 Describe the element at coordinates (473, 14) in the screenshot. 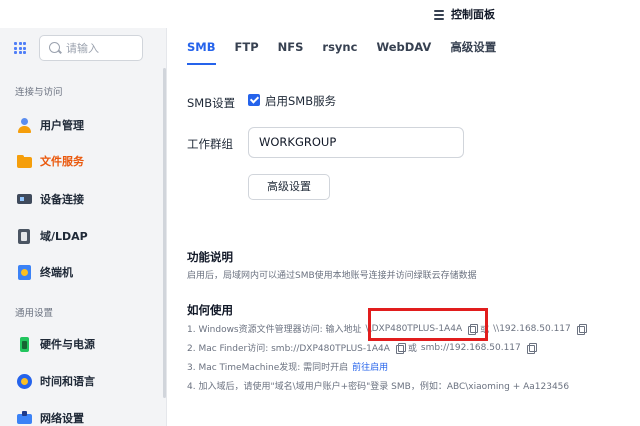

I see `window-title-text: 控制面板` at that location.